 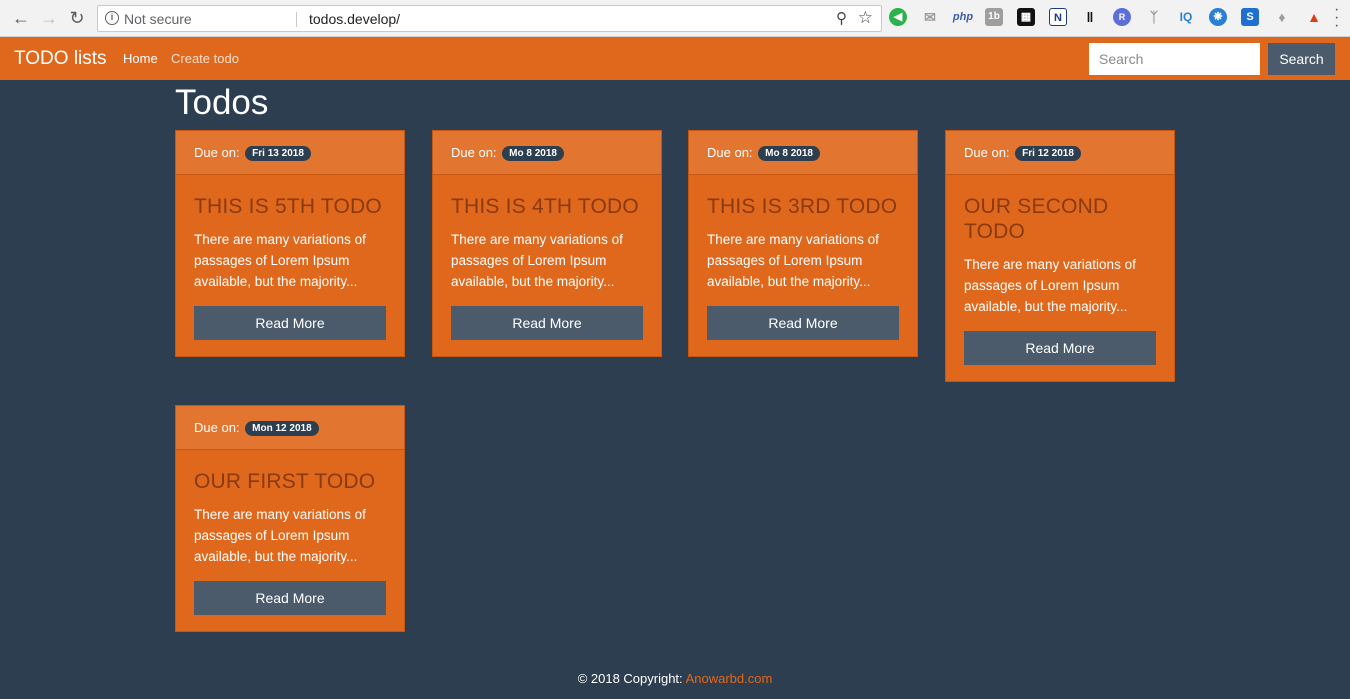 I want to click on card-title: This is 4th todo, so click(x=545, y=206).